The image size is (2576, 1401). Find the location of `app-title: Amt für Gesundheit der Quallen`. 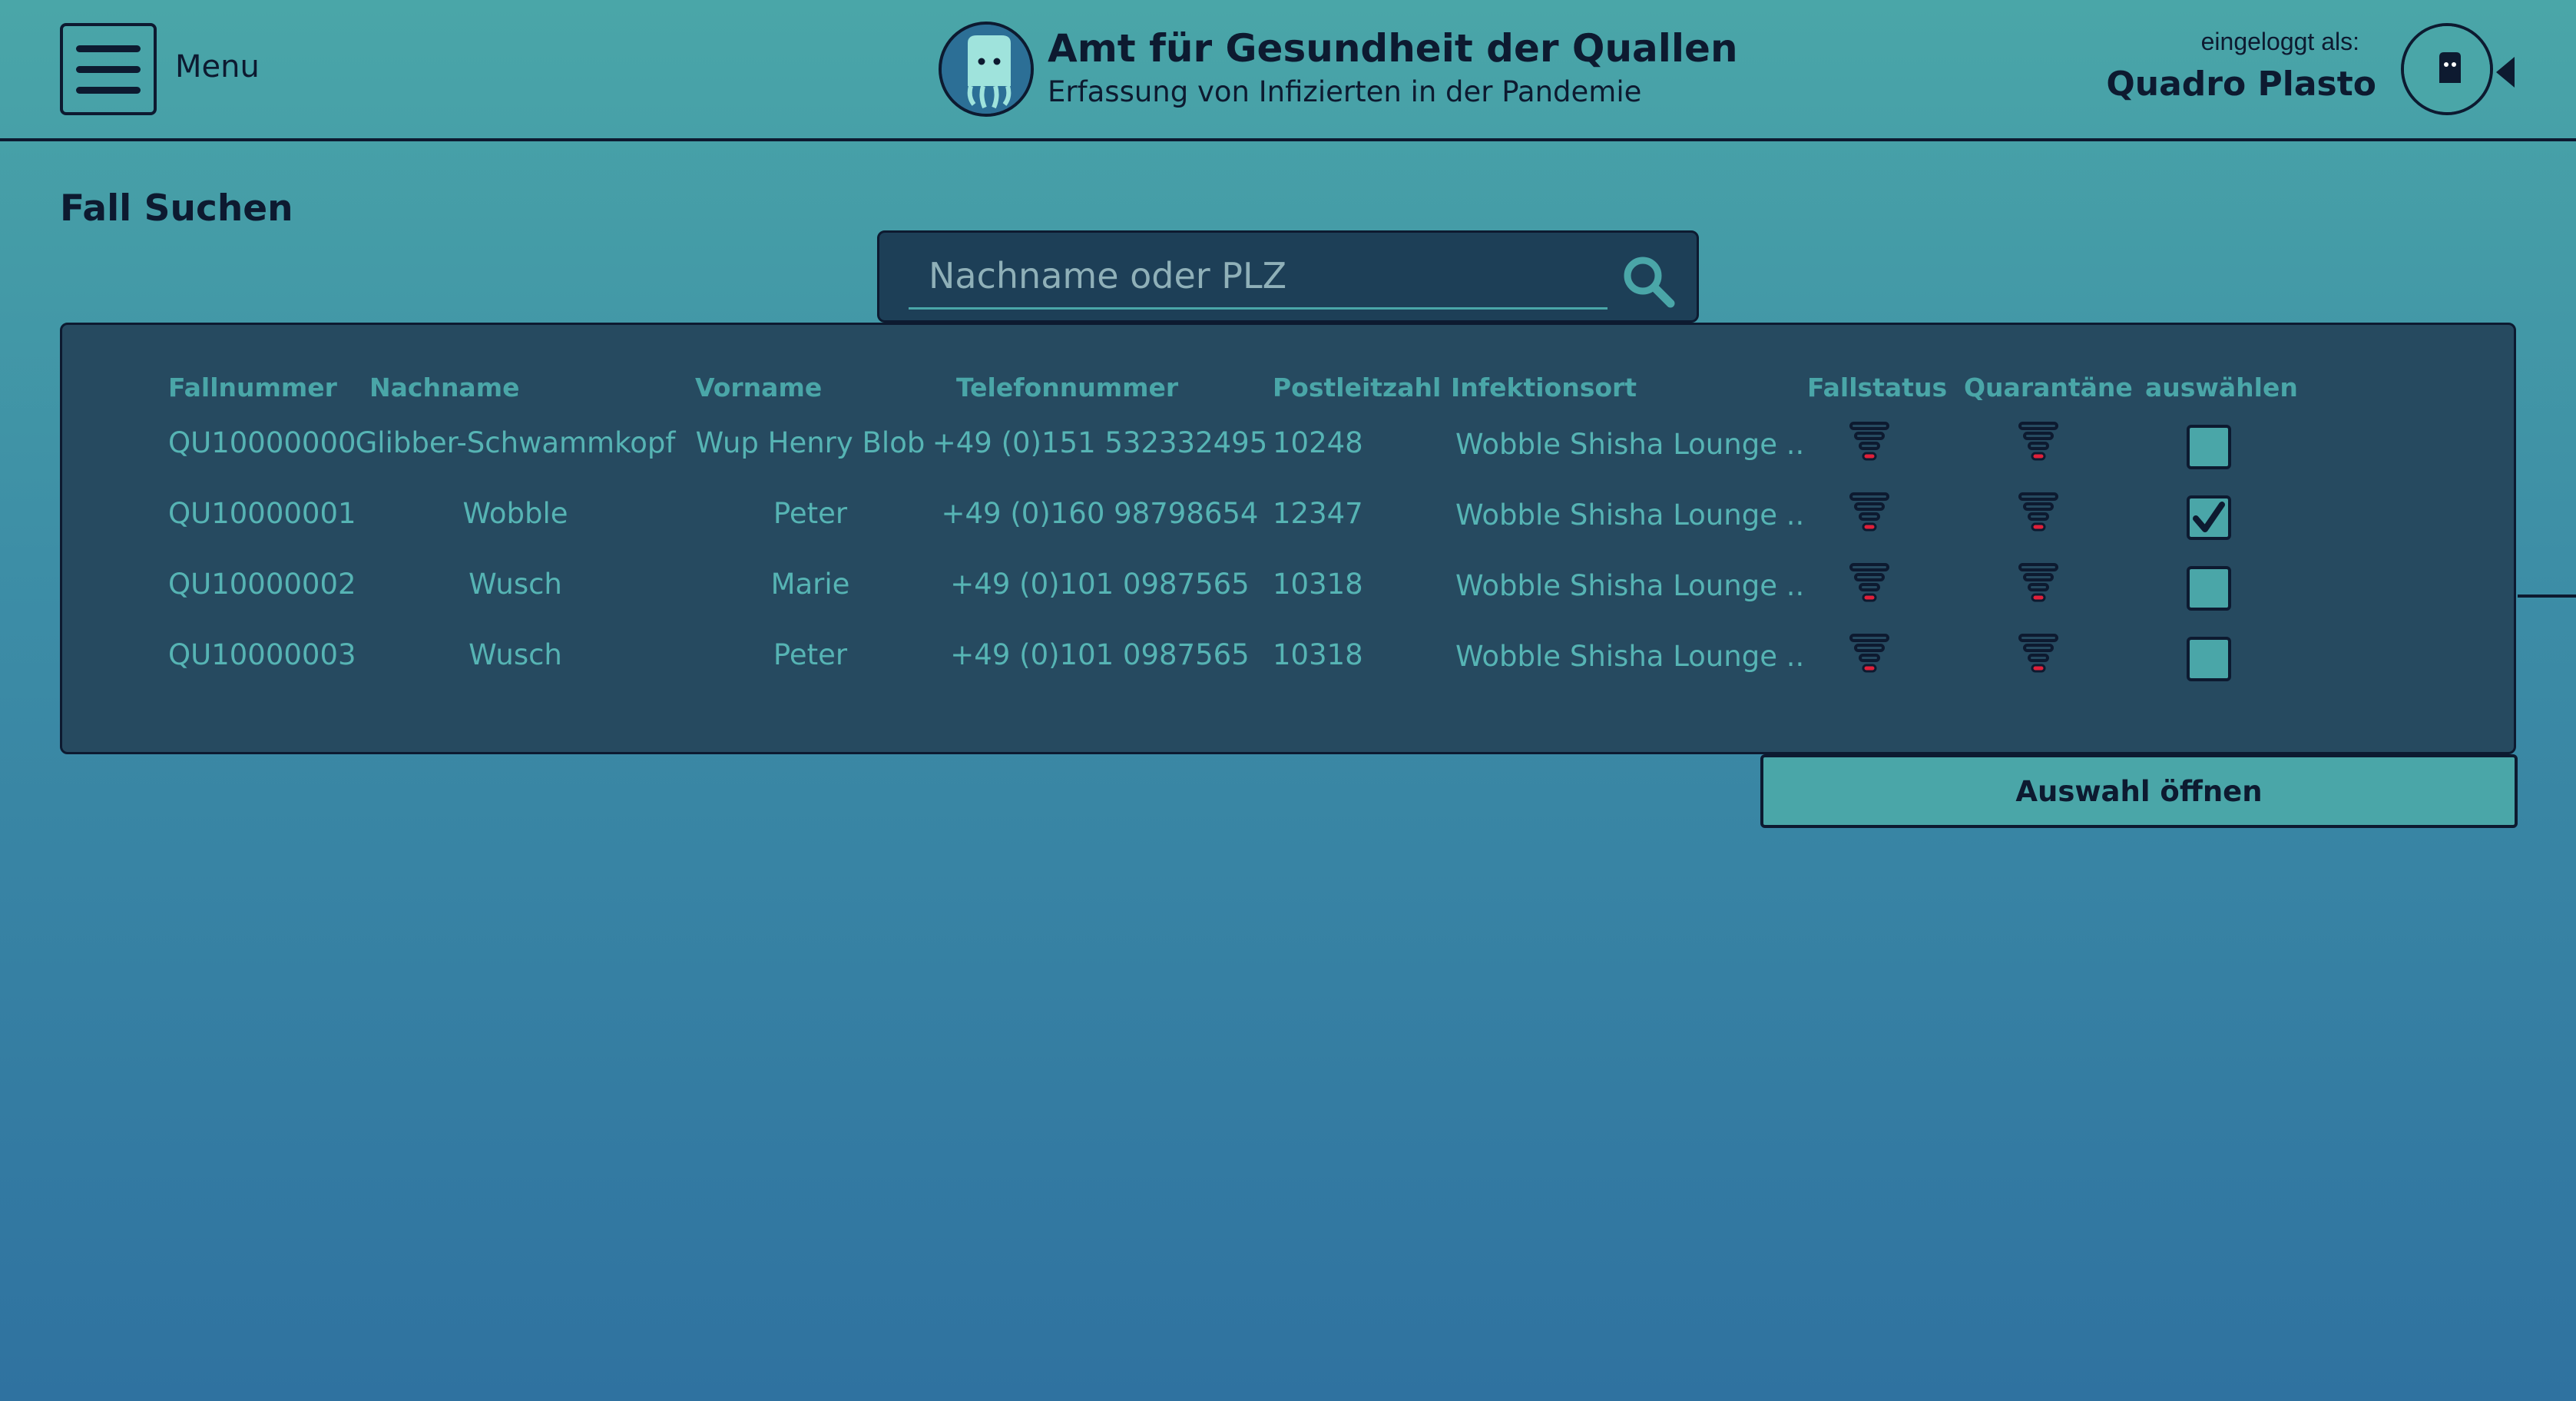

app-title: Amt für Gesundheit der Quallen is located at coordinates (1393, 48).